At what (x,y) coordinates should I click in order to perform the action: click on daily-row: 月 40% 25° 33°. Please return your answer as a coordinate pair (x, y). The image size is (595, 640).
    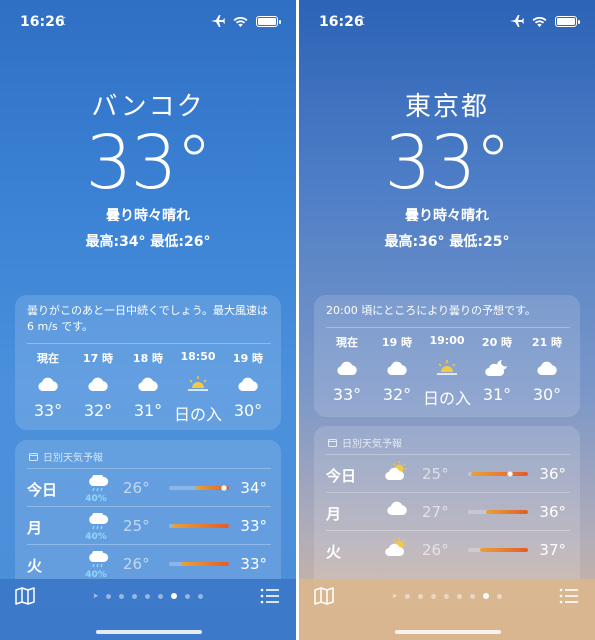
    Looking at the image, I should click on (149, 525).